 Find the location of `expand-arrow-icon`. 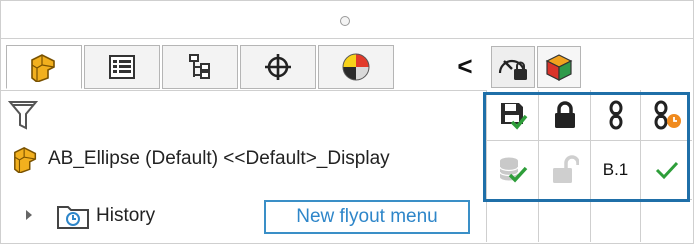

expand-arrow-icon is located at coordinates (29, 216).